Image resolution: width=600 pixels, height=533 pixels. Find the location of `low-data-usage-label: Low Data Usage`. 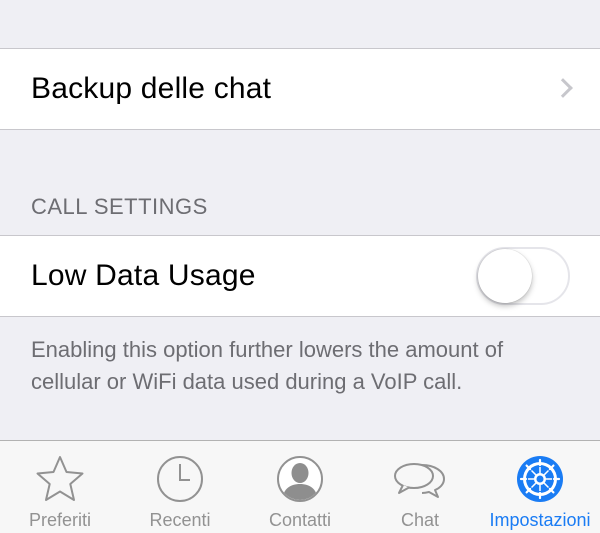

low-data-usage-label: Low Data Usage is located at coordinates (143, 275).